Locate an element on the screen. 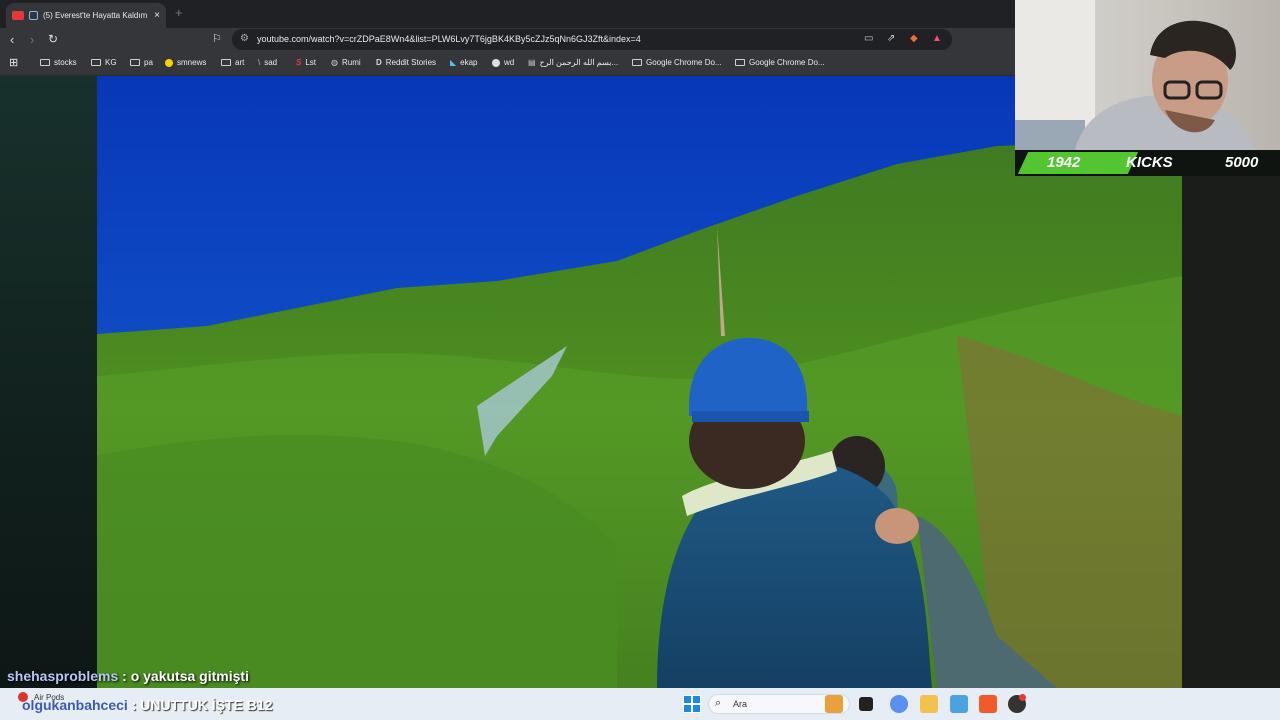  bookmark-label: Rumi is located at coordinates (351, 62).